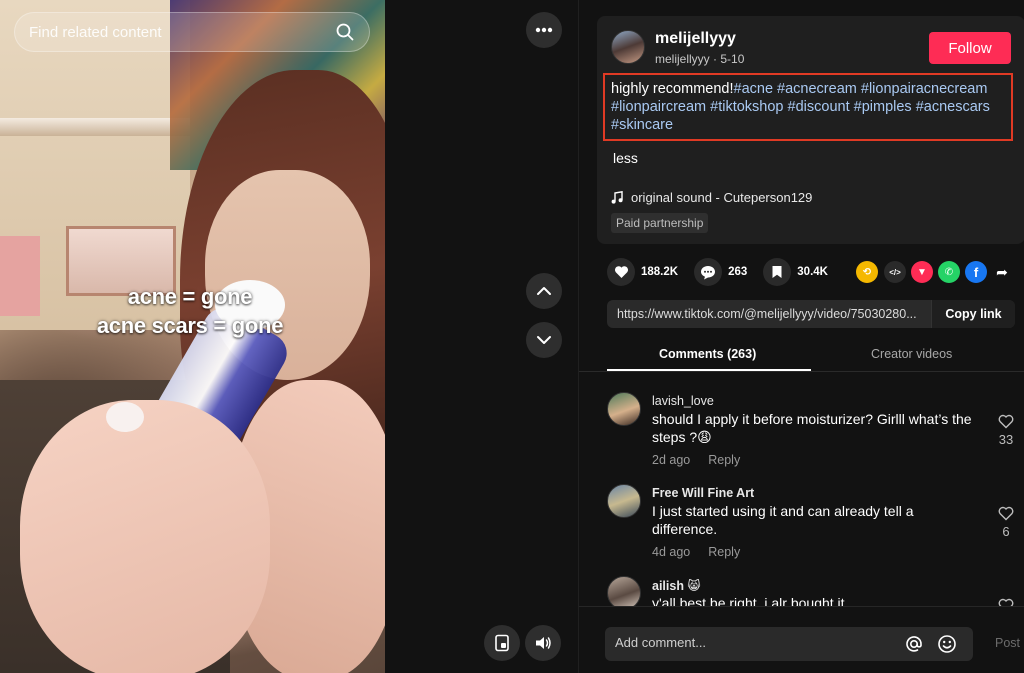 This screenshot has width=1024, height=673. I want to click on search-icon, so click(345, 32).